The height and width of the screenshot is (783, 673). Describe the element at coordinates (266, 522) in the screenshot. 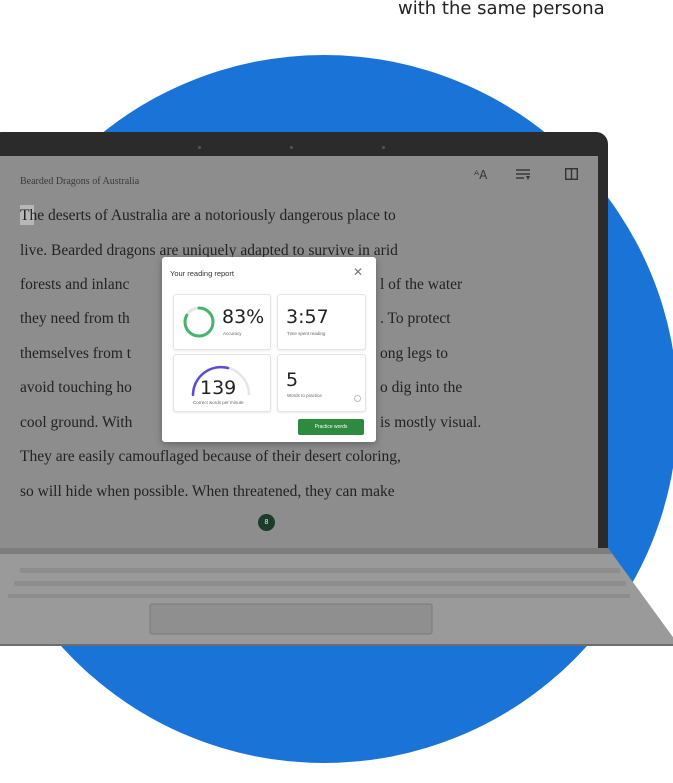

I see `page-indicator: 8` at that location.